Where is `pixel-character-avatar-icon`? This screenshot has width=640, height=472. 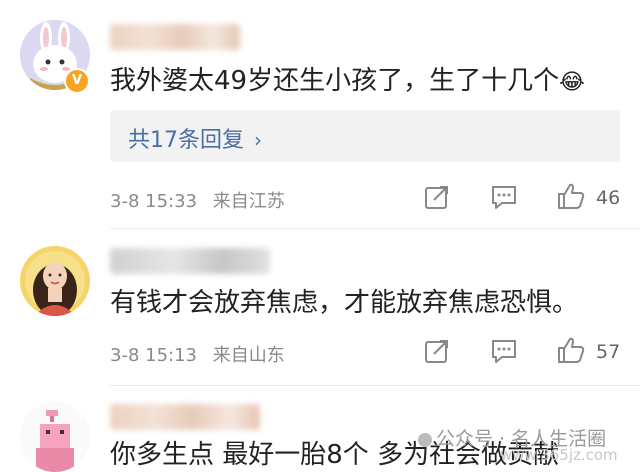
pixel-character-avatar-icon is located at coordinates (55, 437).